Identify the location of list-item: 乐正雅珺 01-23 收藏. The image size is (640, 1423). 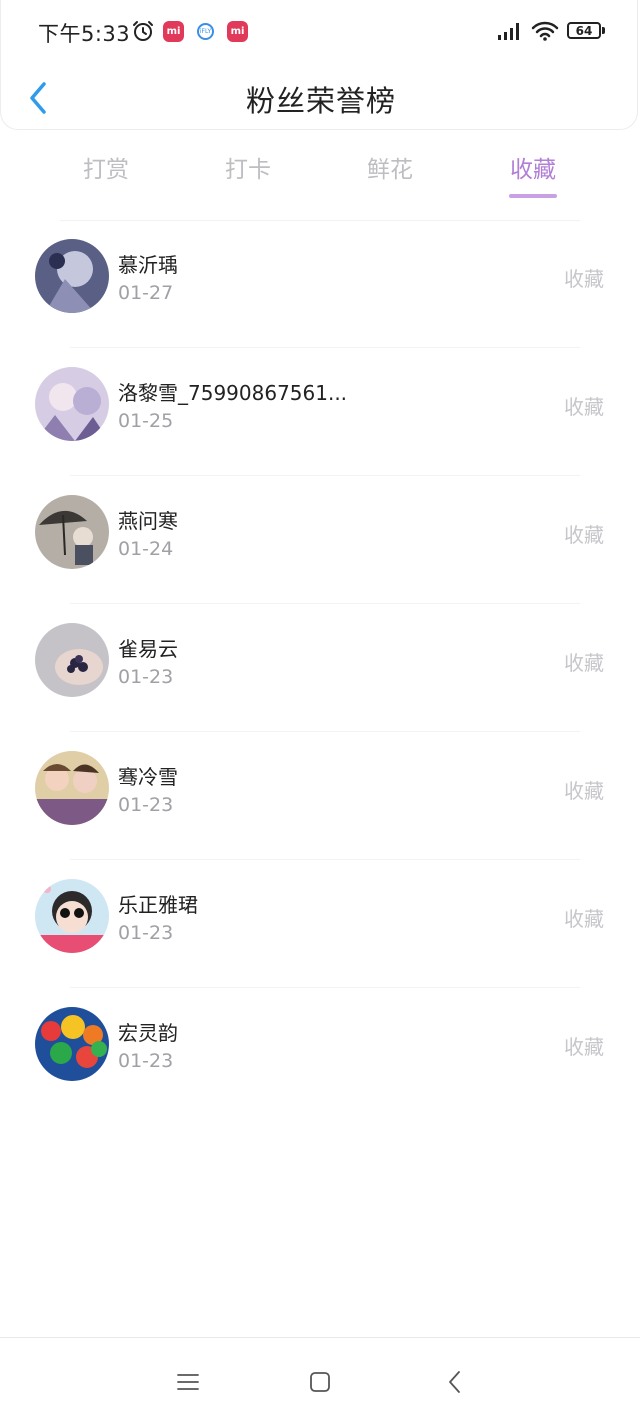
(320, 924).